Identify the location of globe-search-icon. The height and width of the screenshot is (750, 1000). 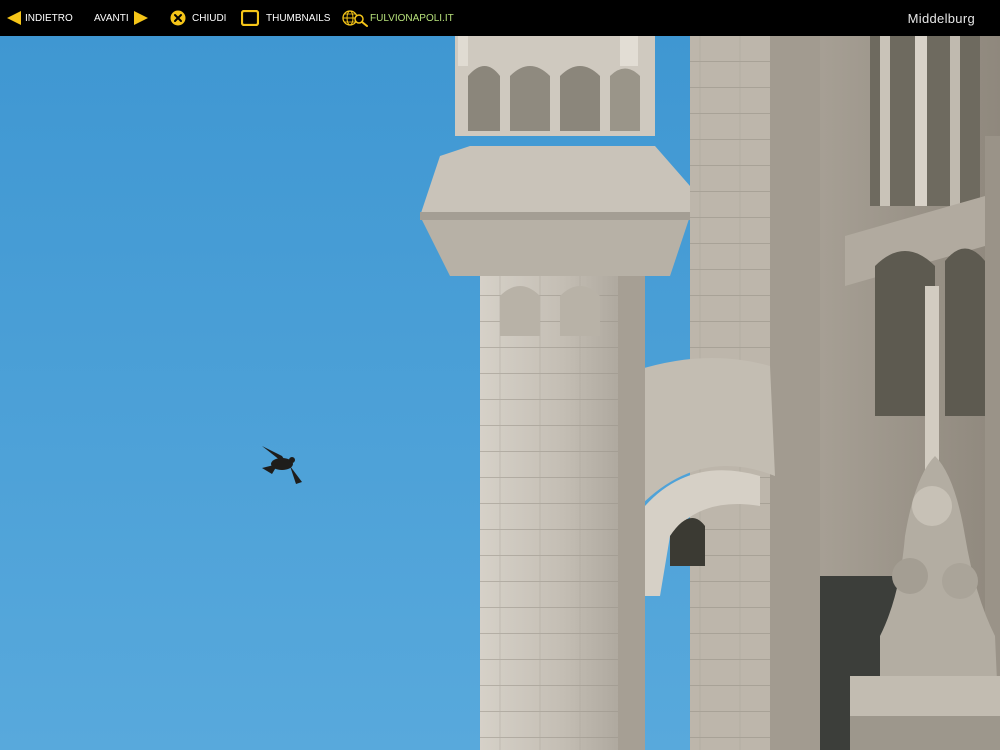
(355, 18).